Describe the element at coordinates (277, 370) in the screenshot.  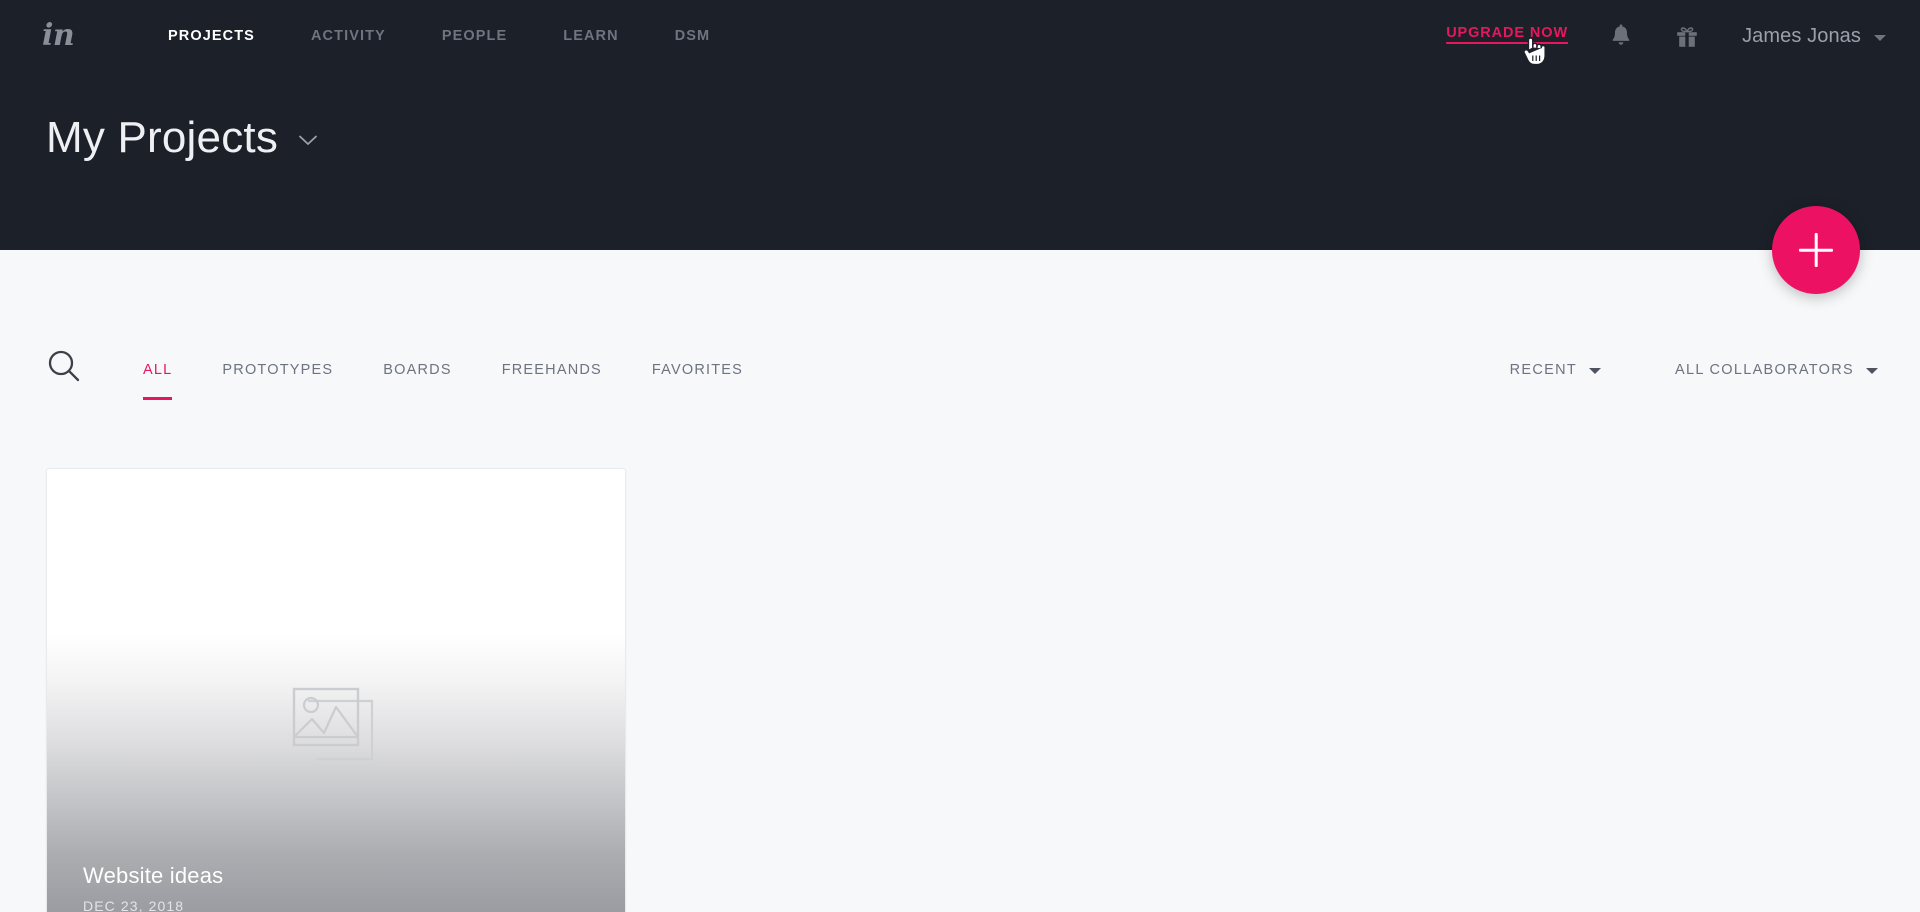
I see `tab-prototypes: PROTOTYPES` at that location.